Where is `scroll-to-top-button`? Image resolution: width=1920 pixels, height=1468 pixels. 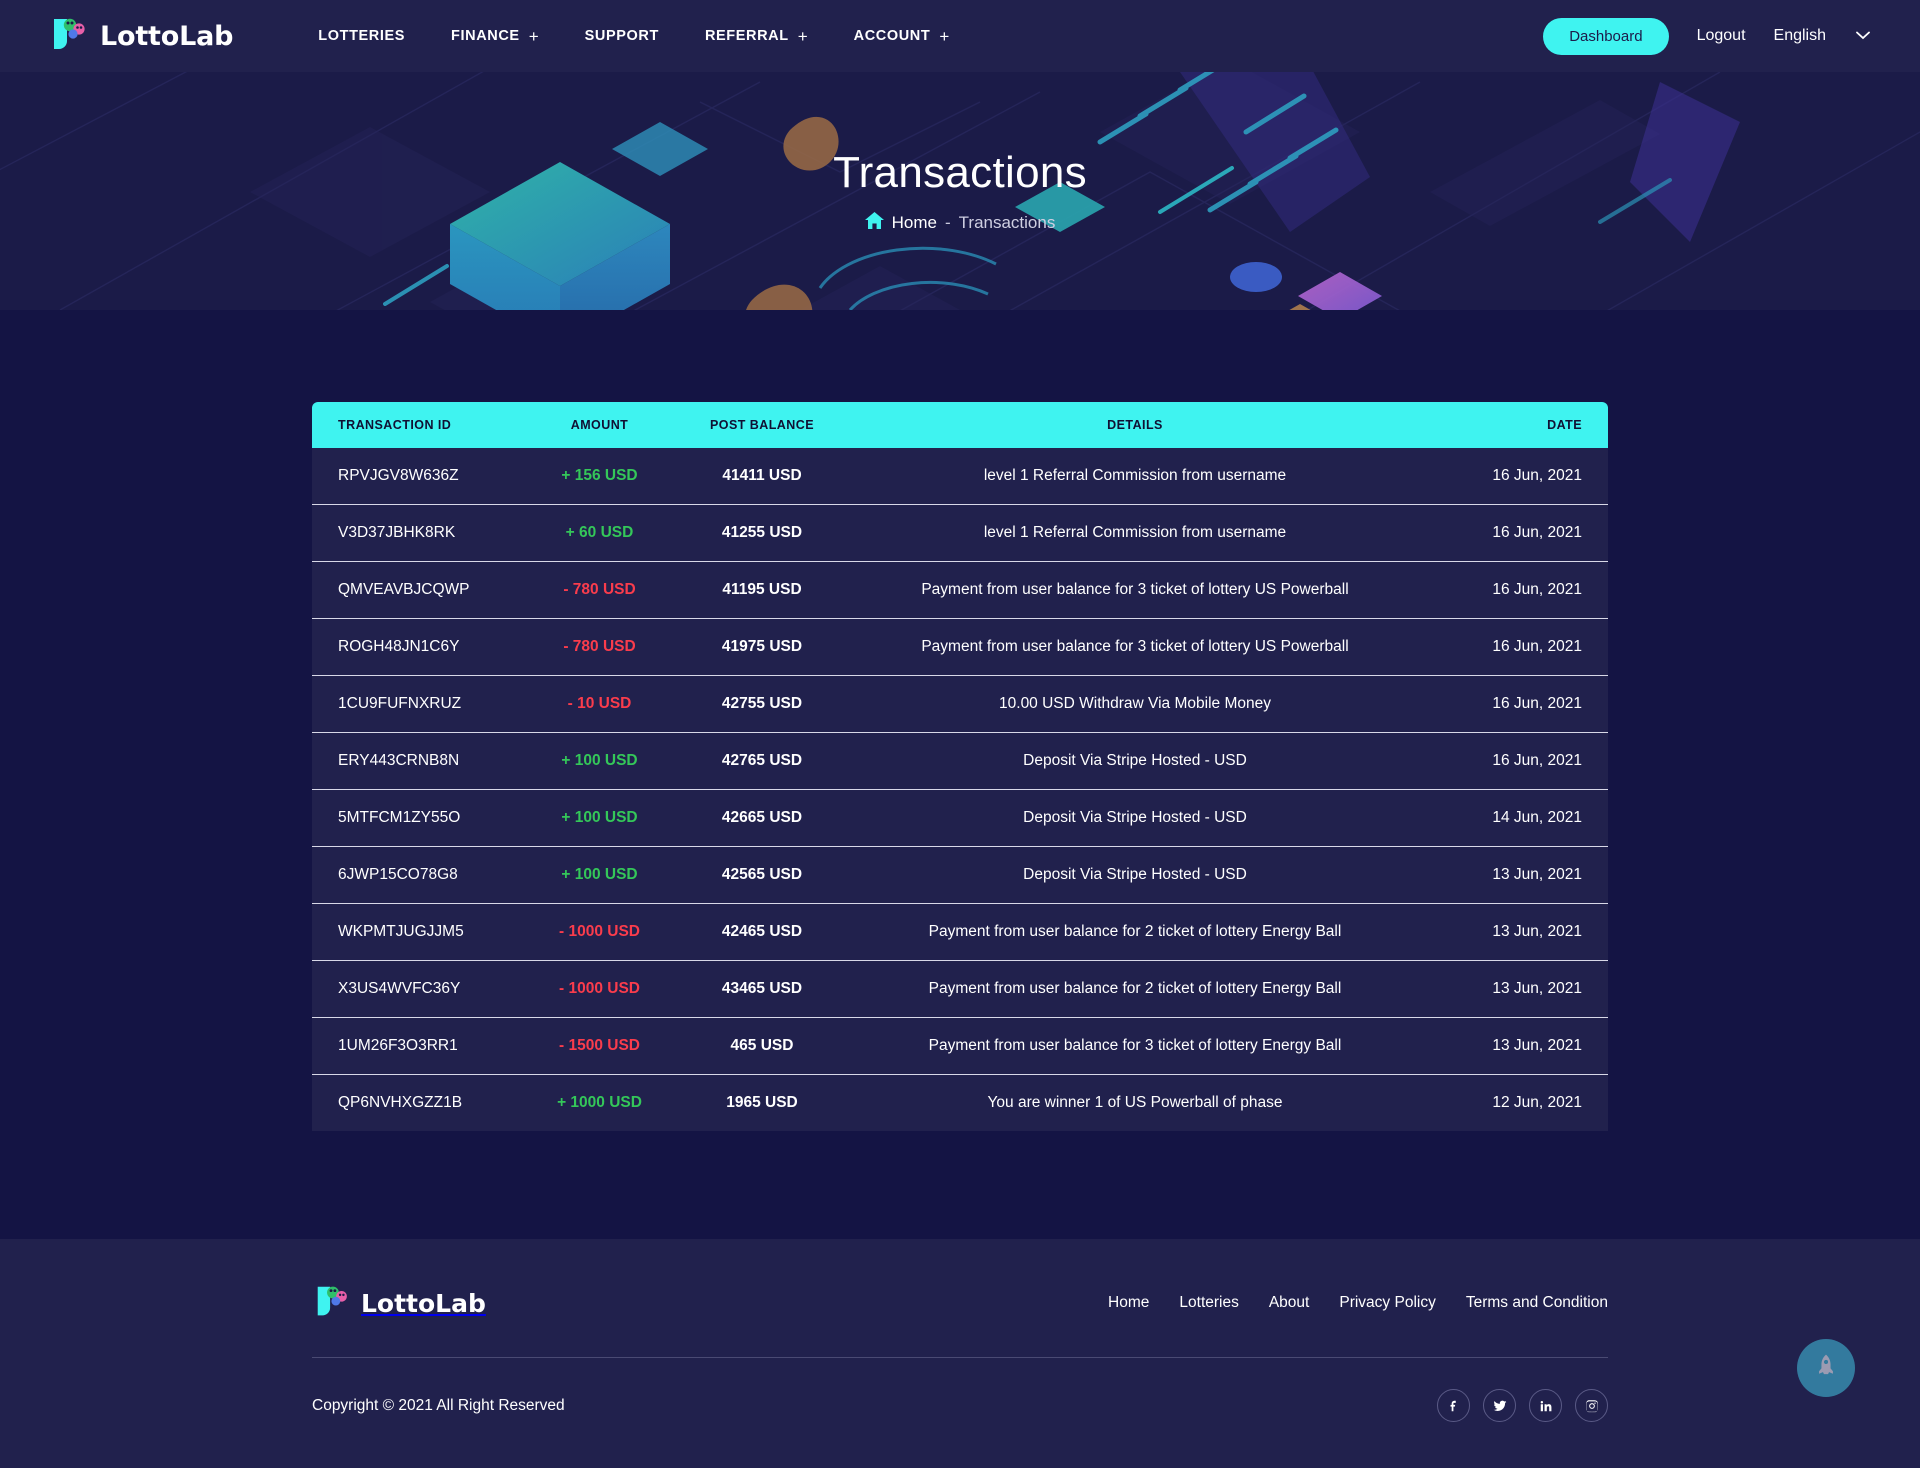
scroll-to-top-button is located at coordinates (1826, 1368).